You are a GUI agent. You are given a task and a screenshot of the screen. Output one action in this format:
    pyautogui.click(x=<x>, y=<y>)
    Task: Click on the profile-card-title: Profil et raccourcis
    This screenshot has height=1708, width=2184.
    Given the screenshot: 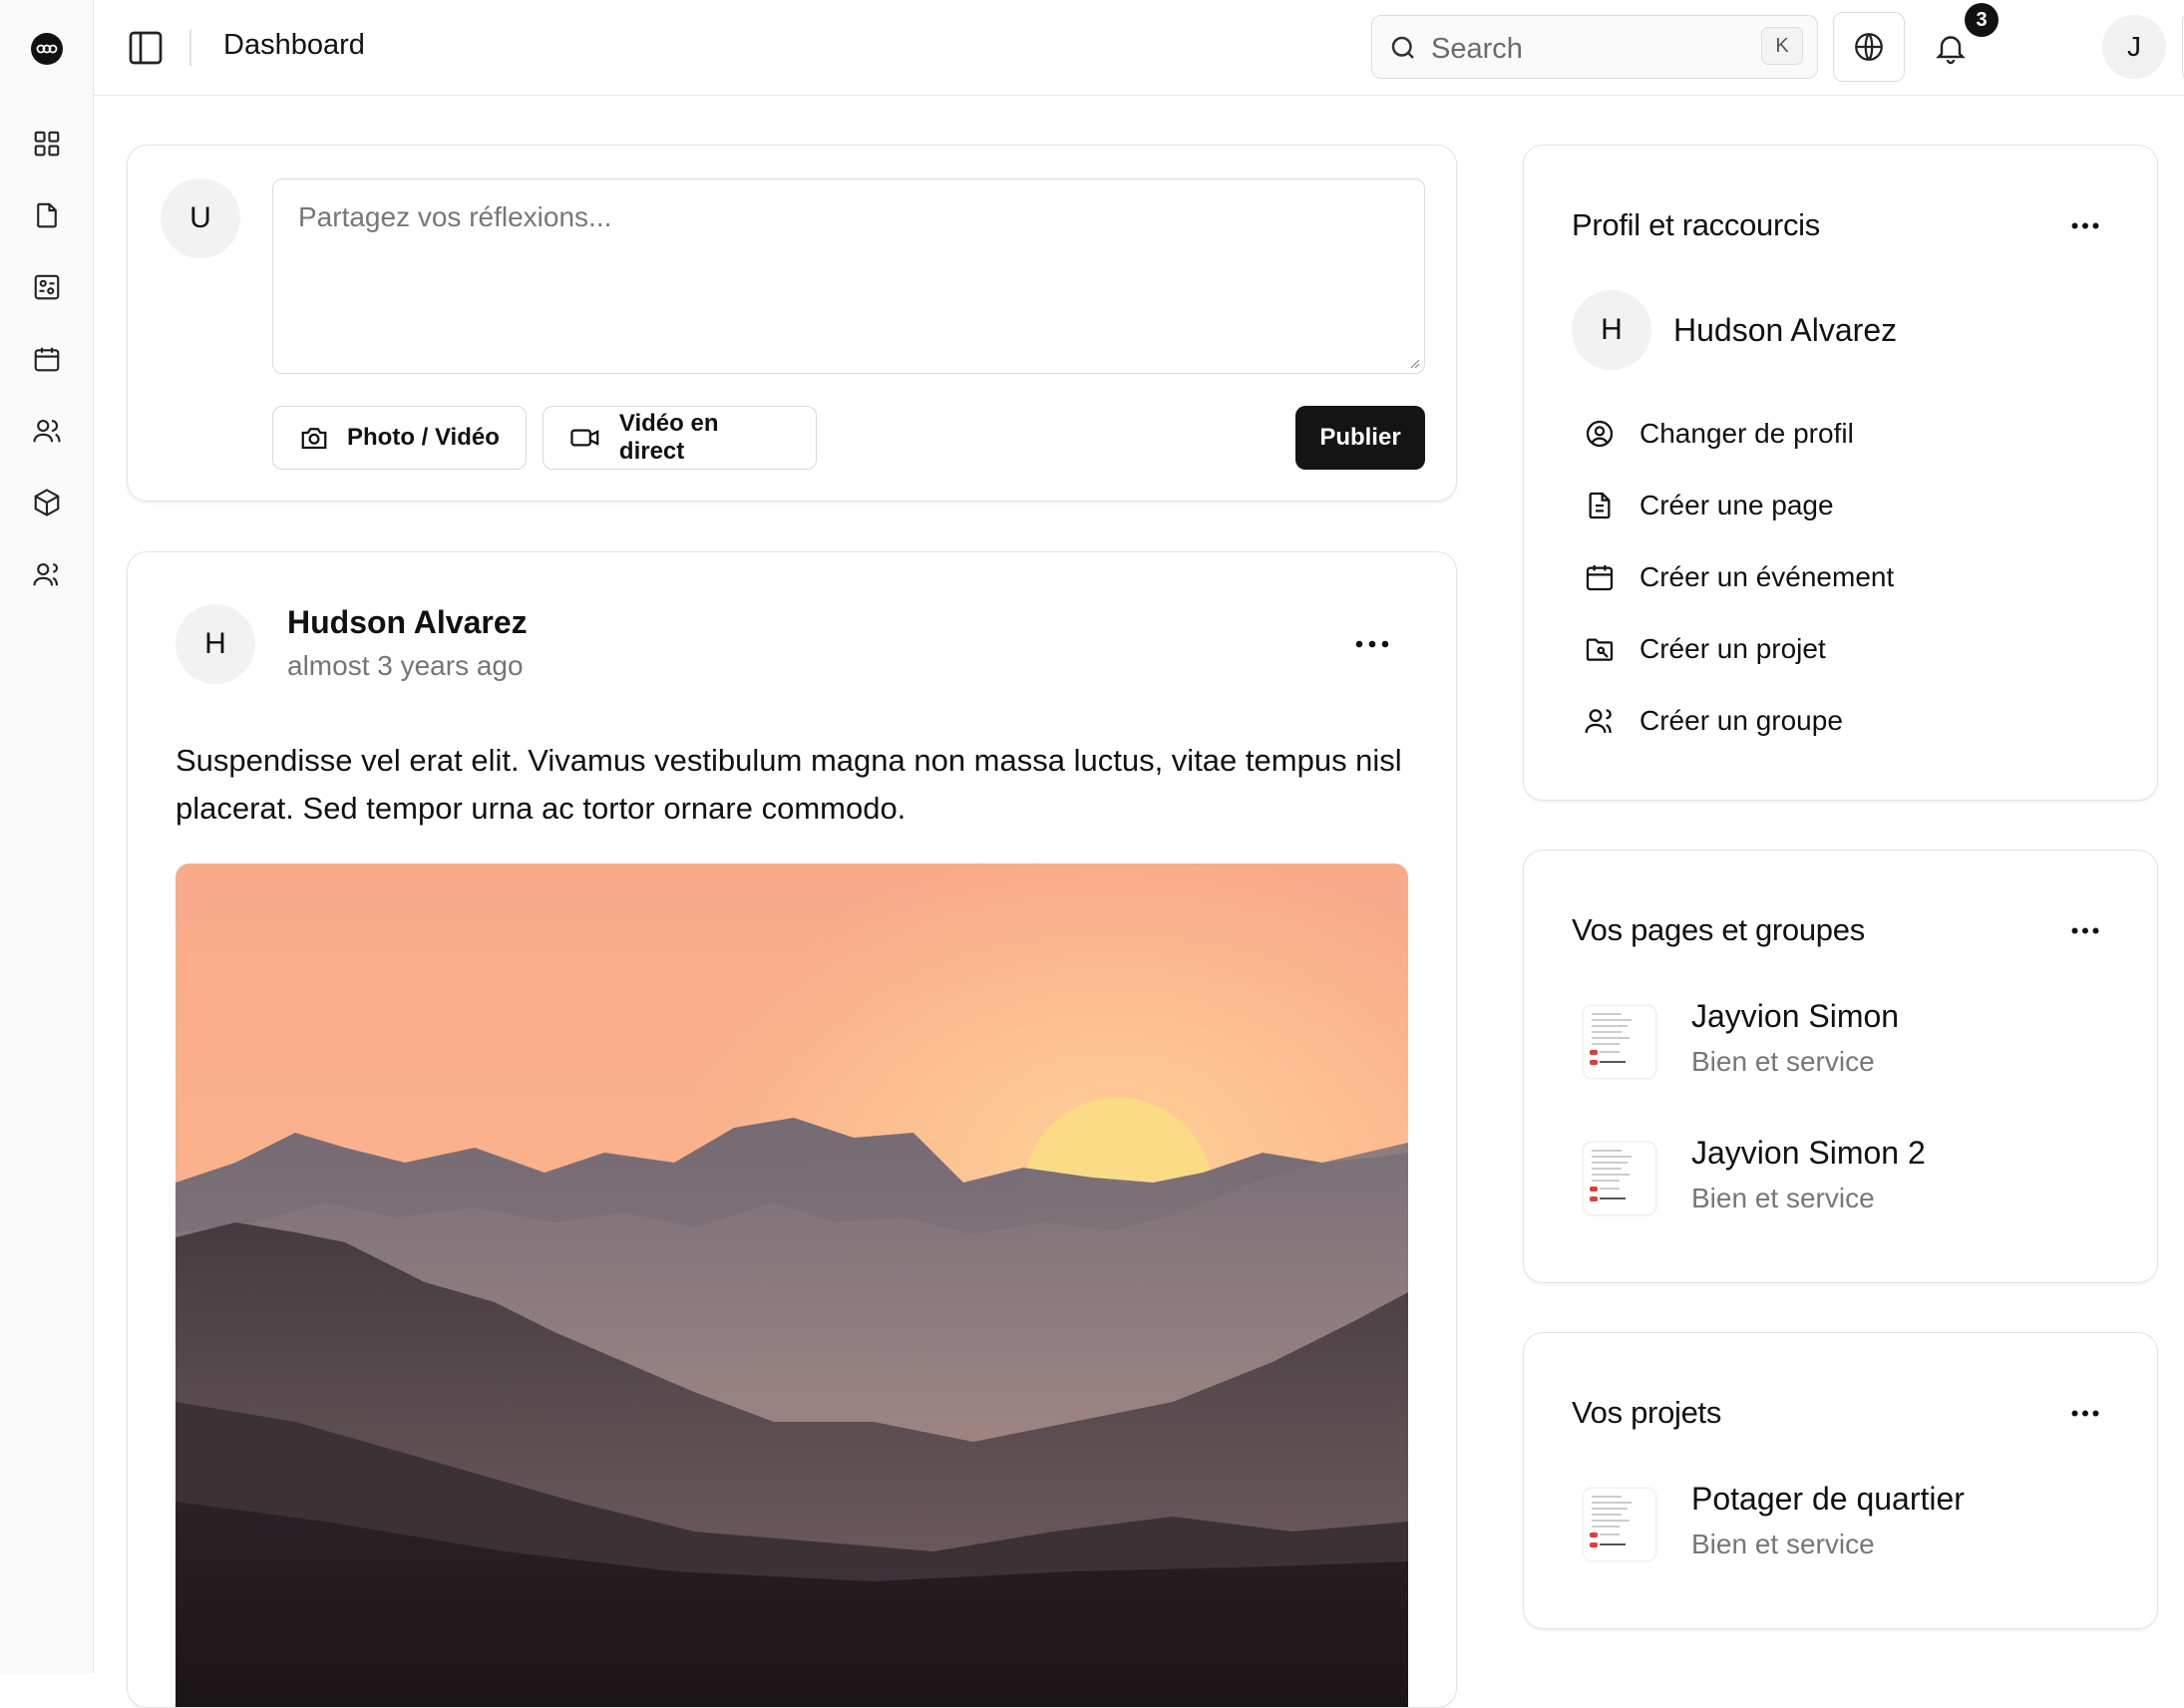 What is the action you would take?
    pyautogui.click(x=1696, y=225)
    